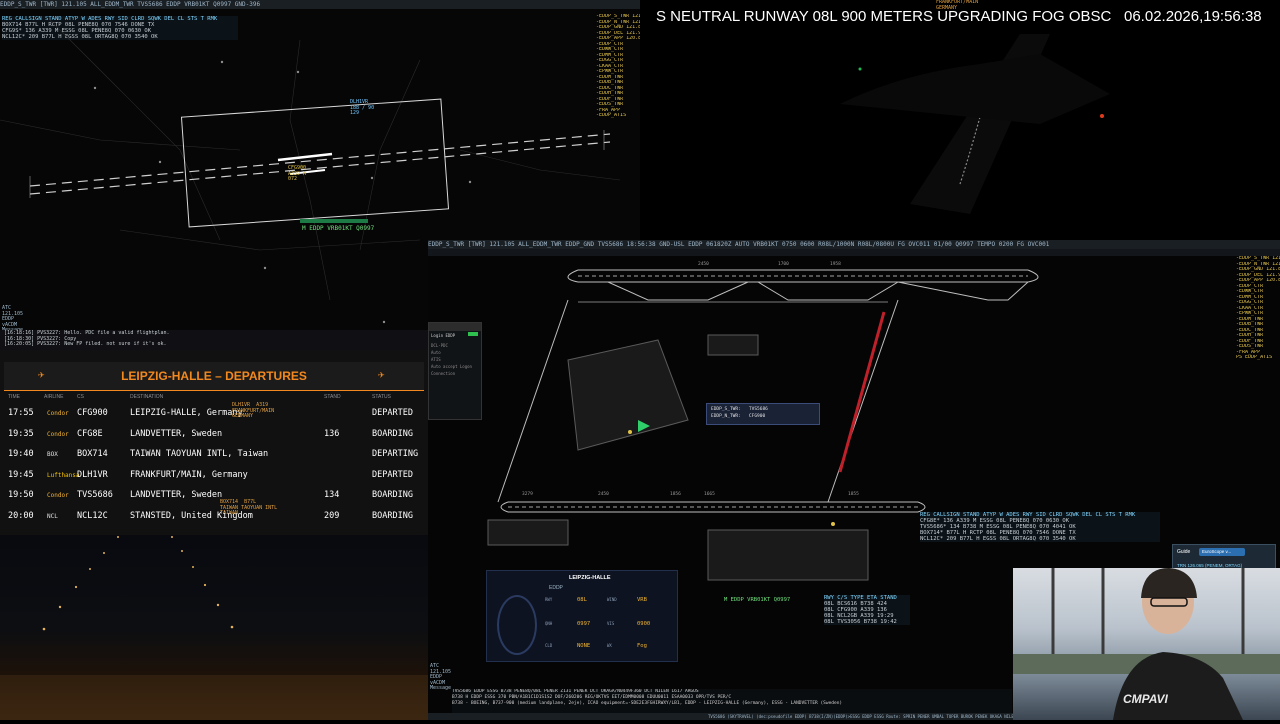 The width and height of the screenshot is (1280, 724). Describe the element at coordinates (315, 163) in the screenshot. I see `ctr-box` at that location.